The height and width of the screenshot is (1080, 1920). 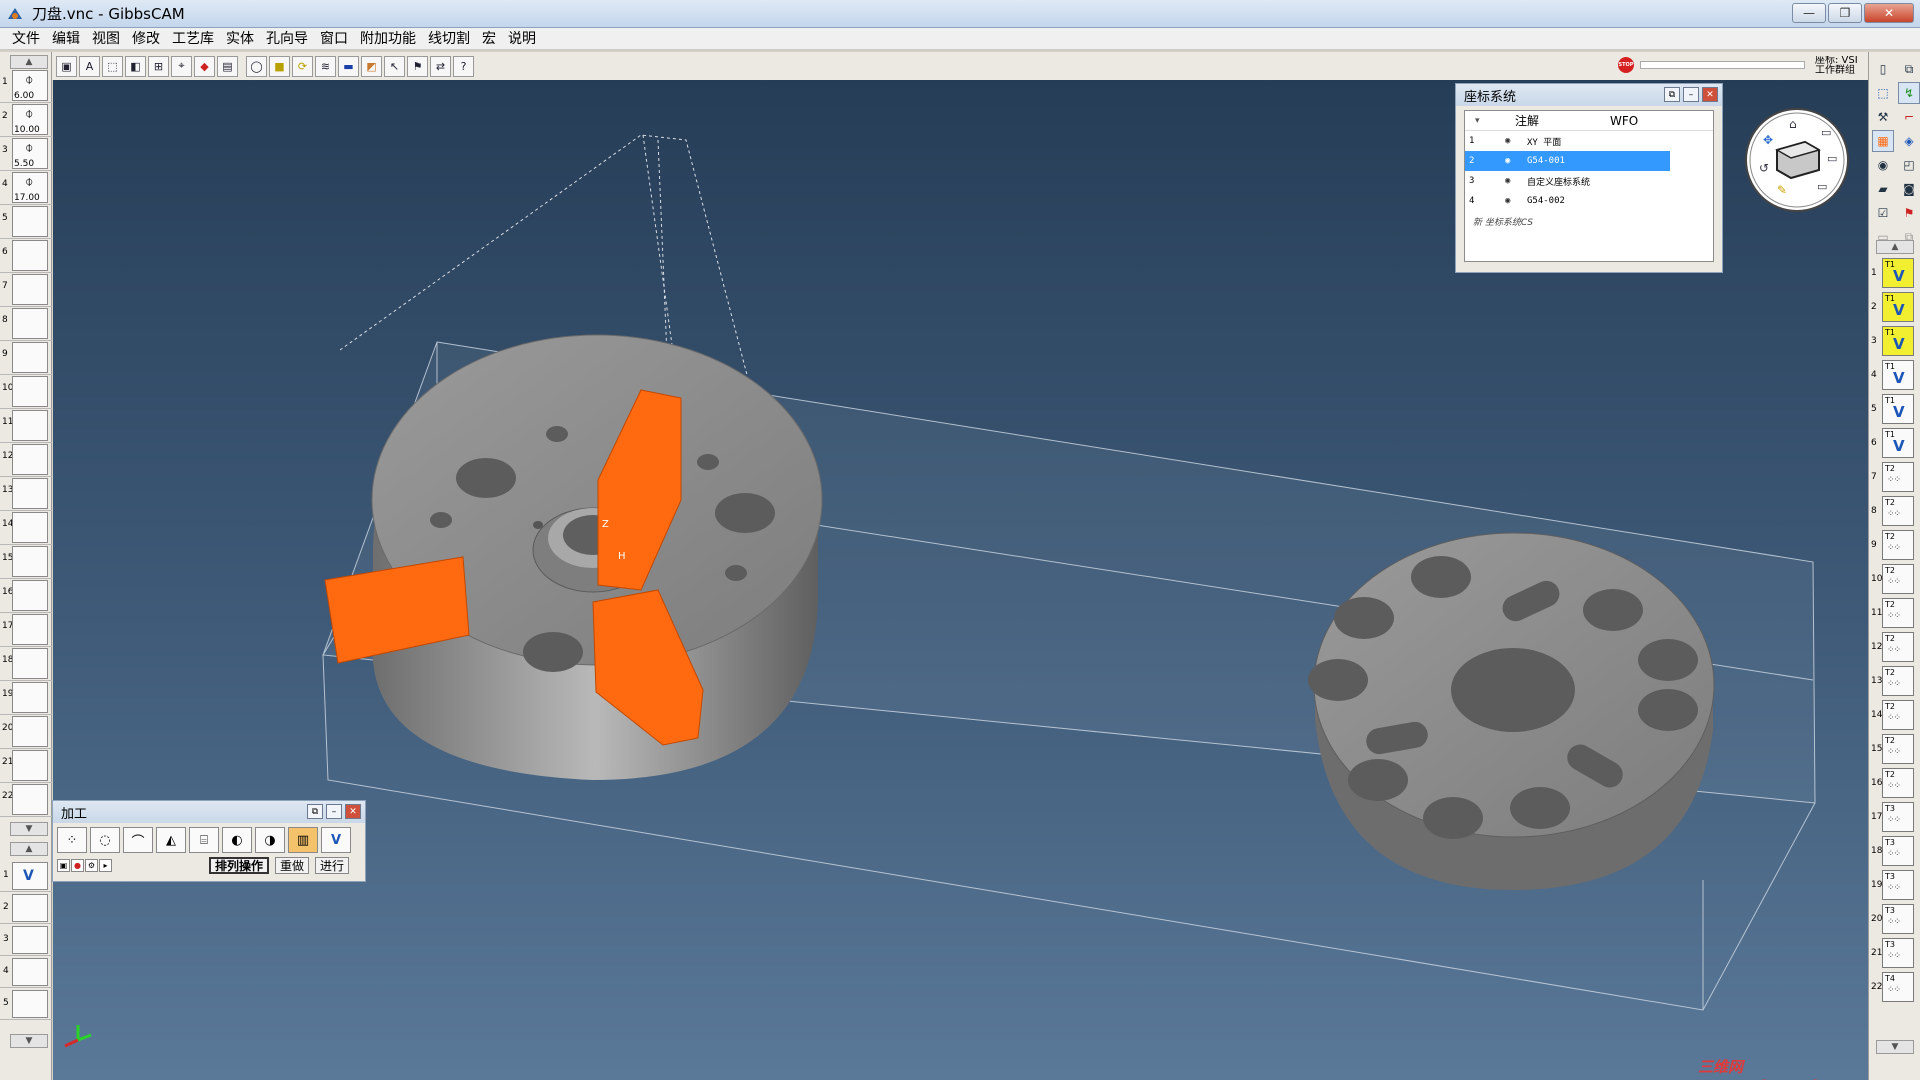 I want to click on surface-icon: ◐, so click(x=237, y=840).